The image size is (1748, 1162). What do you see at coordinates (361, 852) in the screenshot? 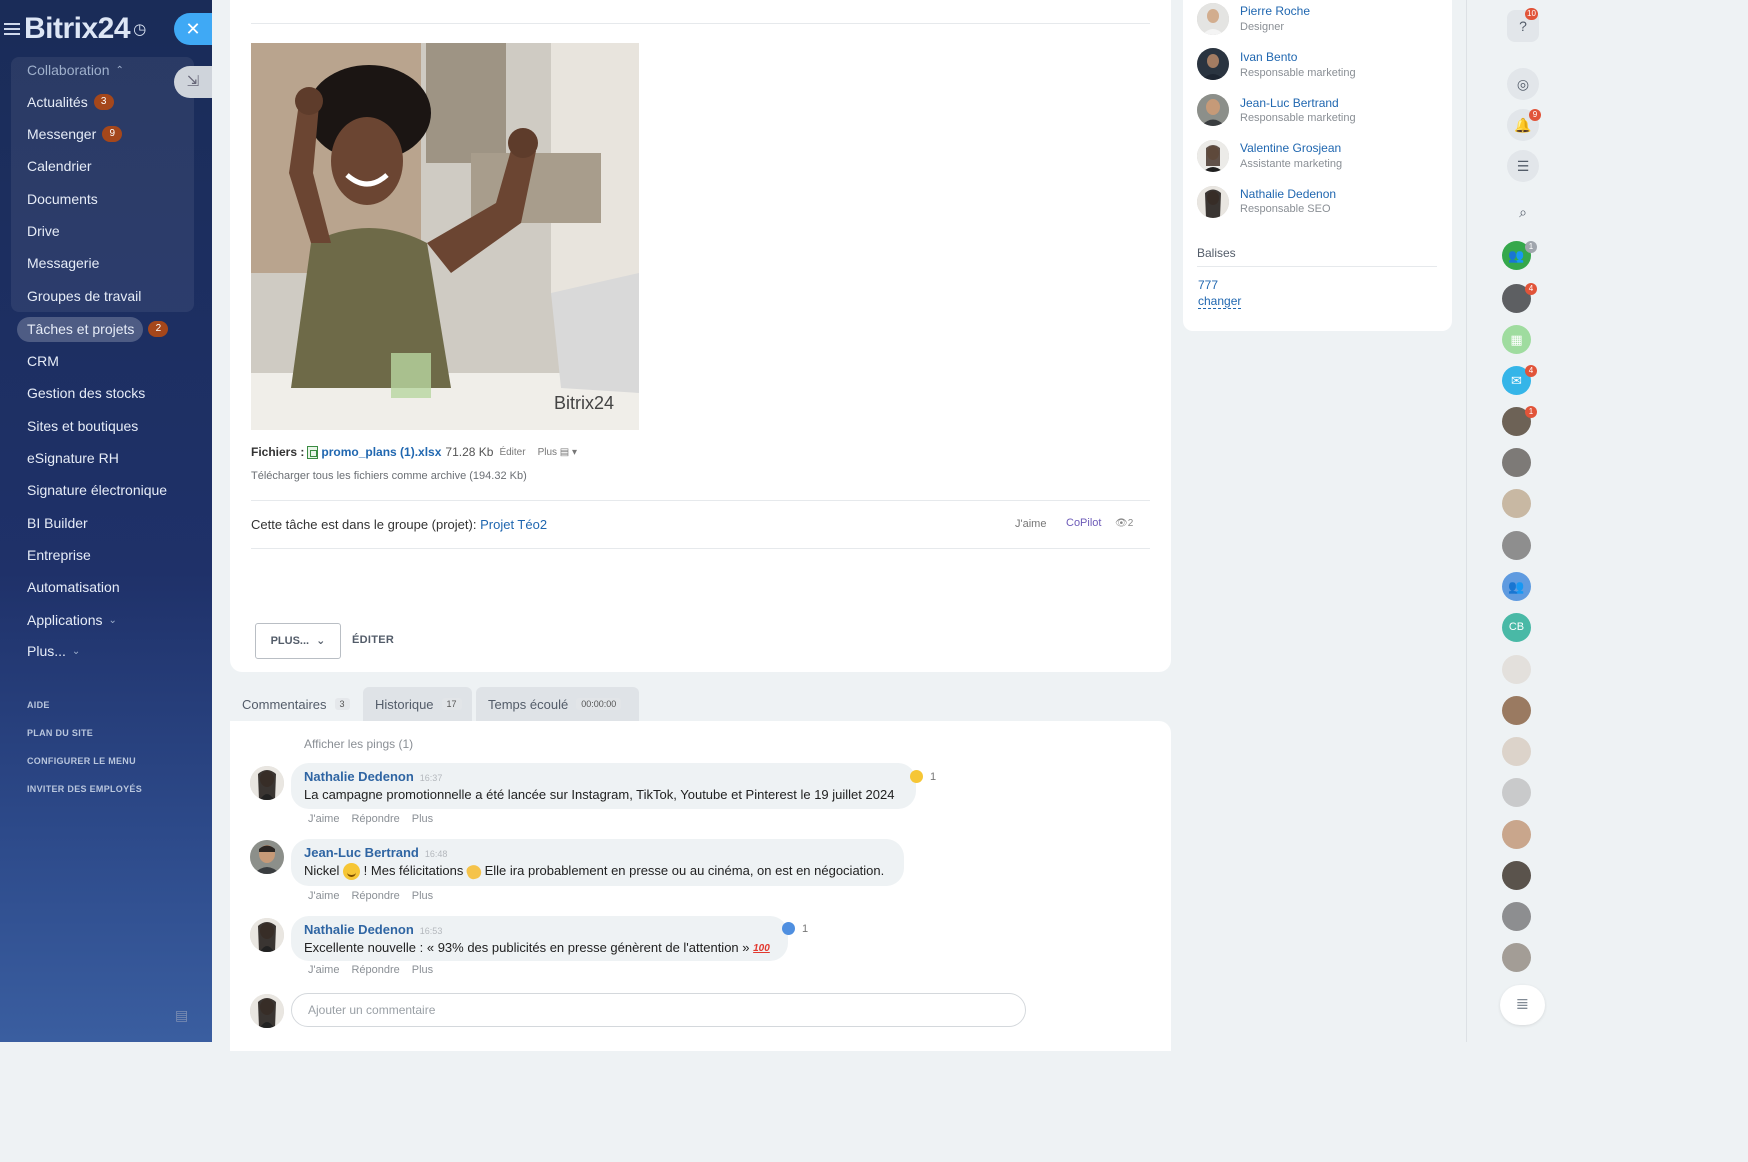
I see `comment-author: Jean-Luc Bertrand` at bounding box center [361, 852].